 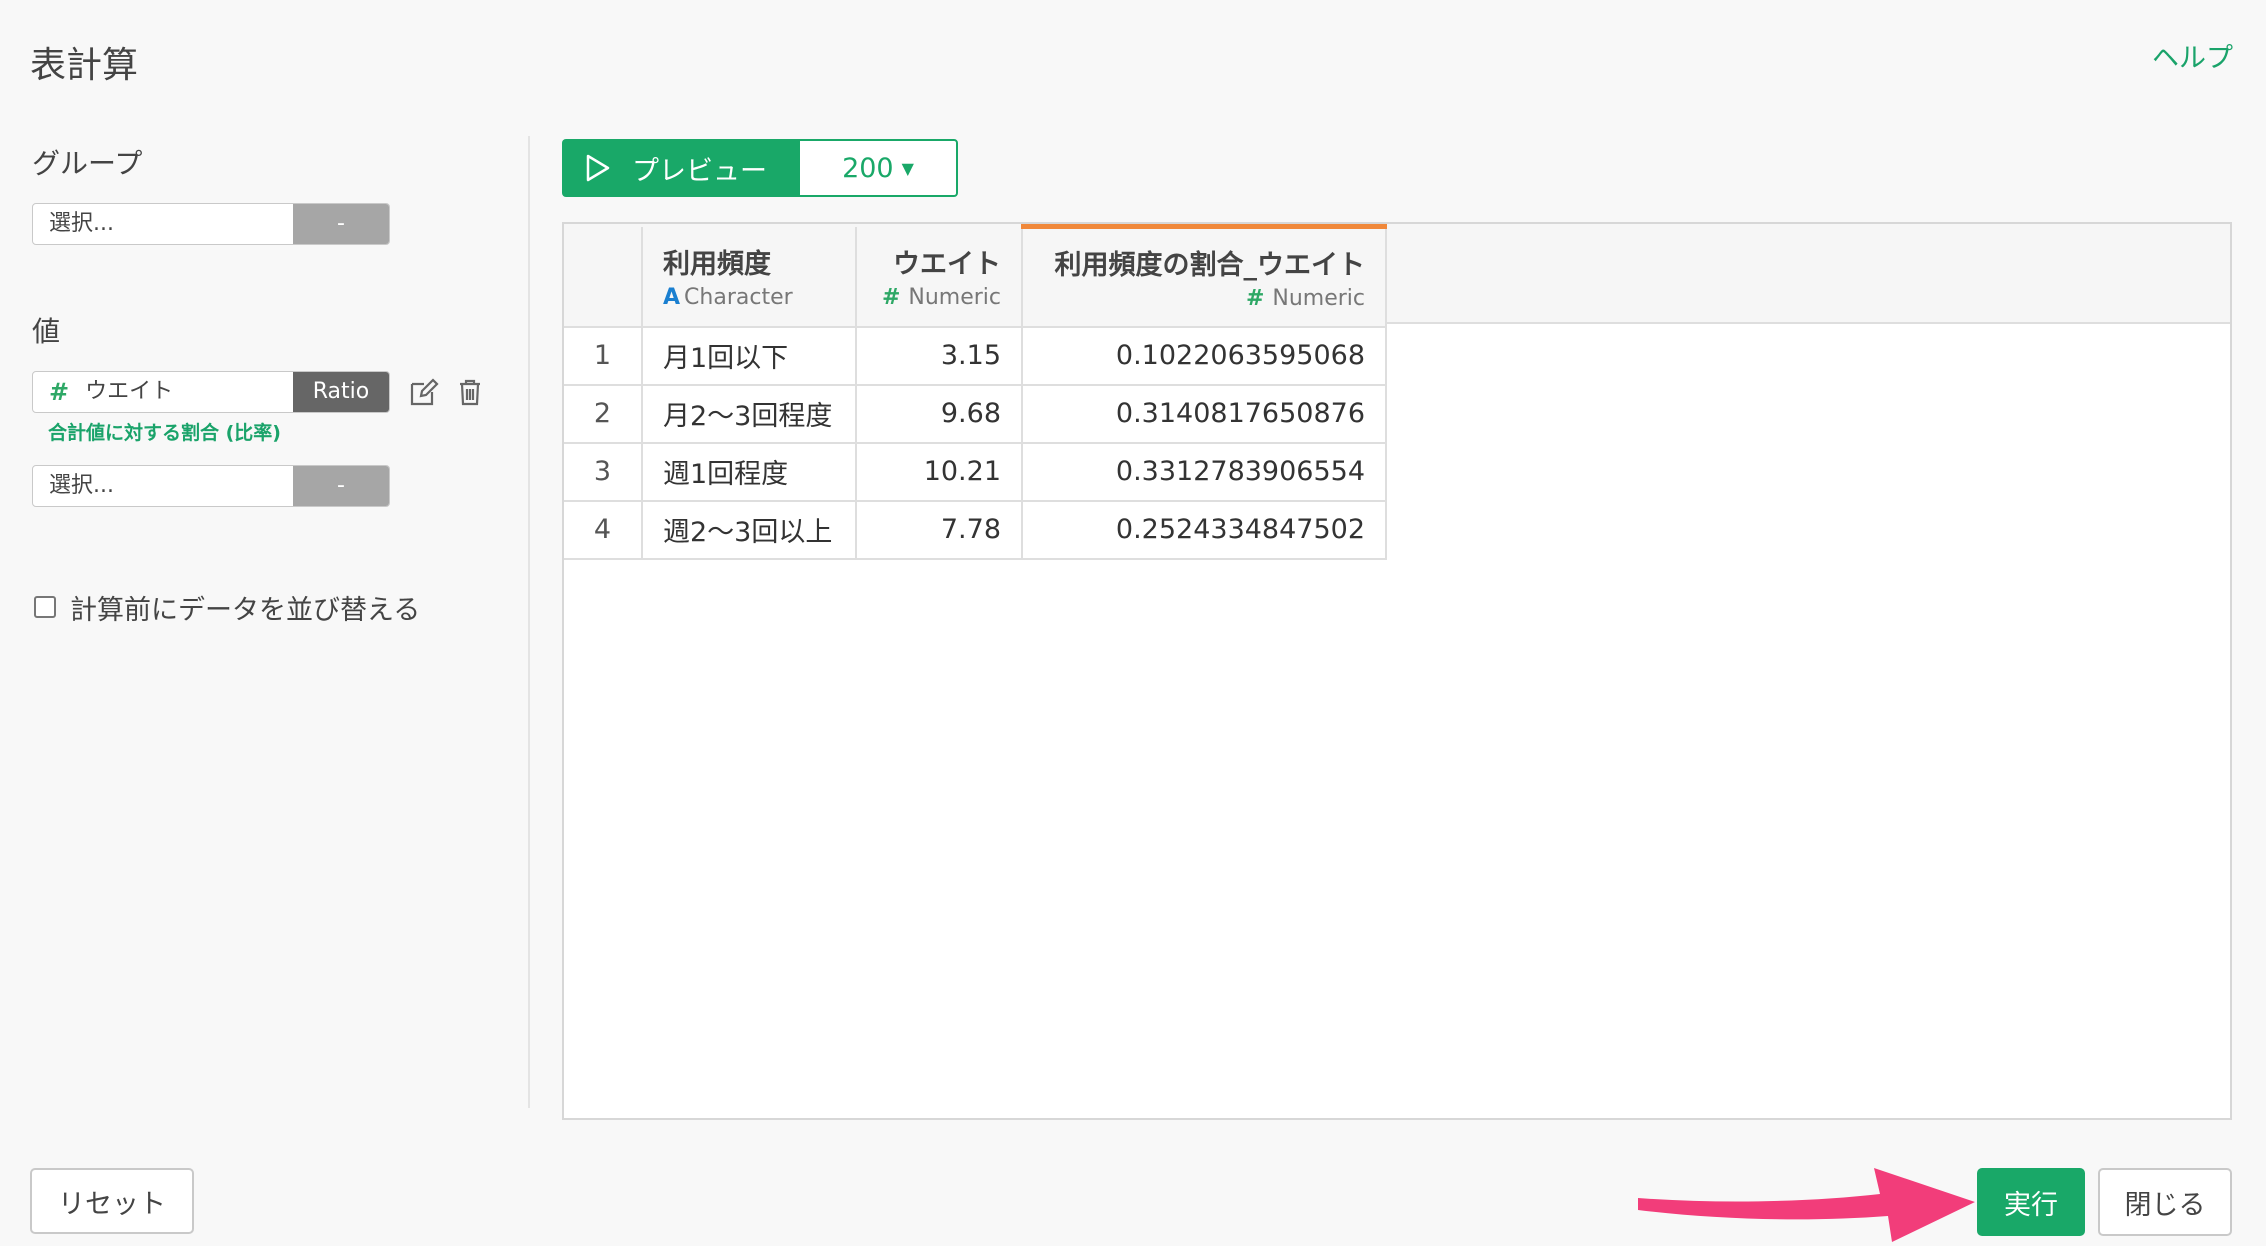 What do you see at coordinates (603, 472) in the screenshot?
I see `row-index: 3` at bounding box center [603, 472].